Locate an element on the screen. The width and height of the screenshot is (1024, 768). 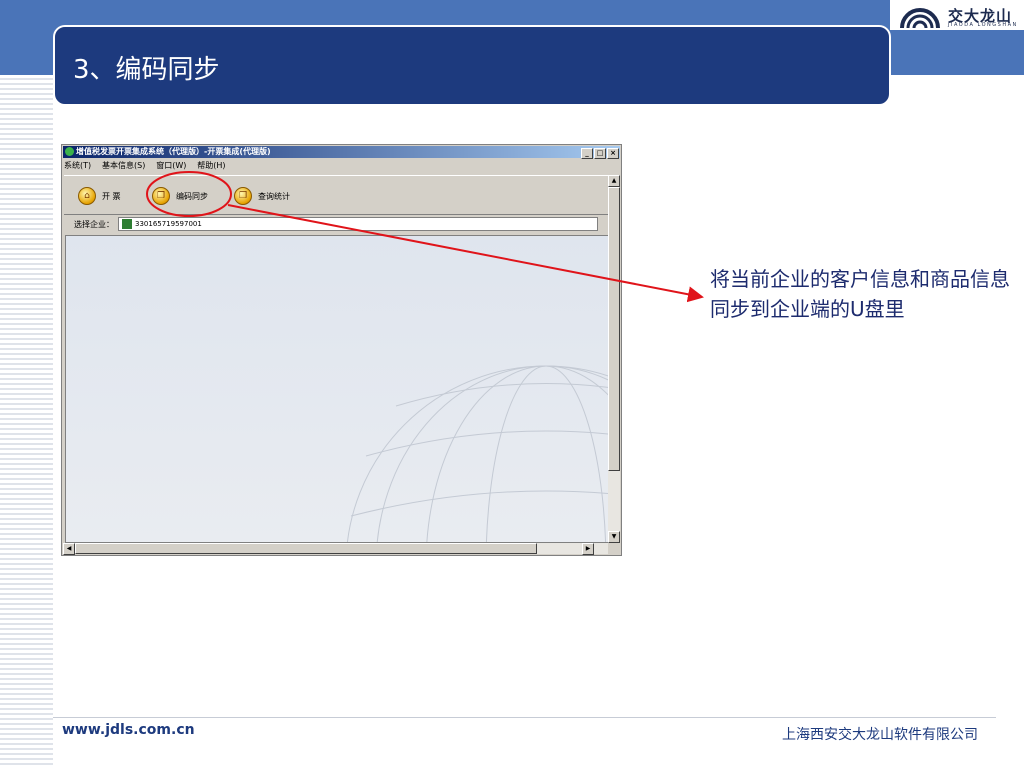
horizontal-scrollbar: ◀ ▶ is located at coordinates (335, 549).